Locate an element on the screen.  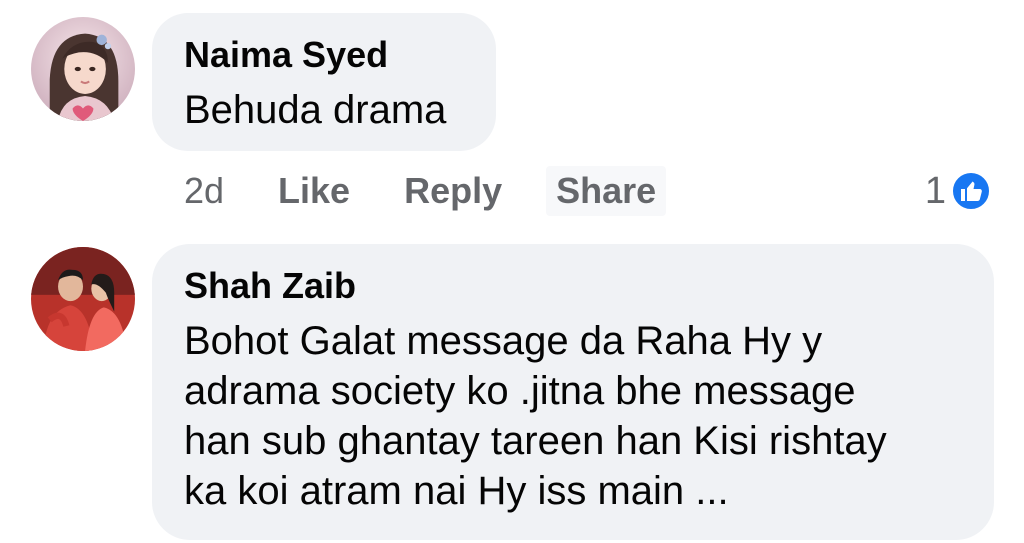
comment-author: Naima Syed is located at coordinates (286, 55).